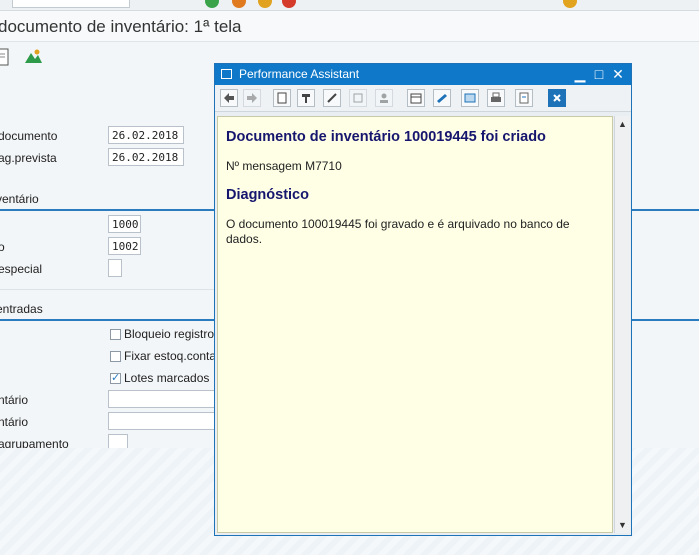 The image size is (699, 555). What do you see at coordinates (21, 269) in the screenshot?
I see `special-stock-label: especial` at bounding box center [21, 269].